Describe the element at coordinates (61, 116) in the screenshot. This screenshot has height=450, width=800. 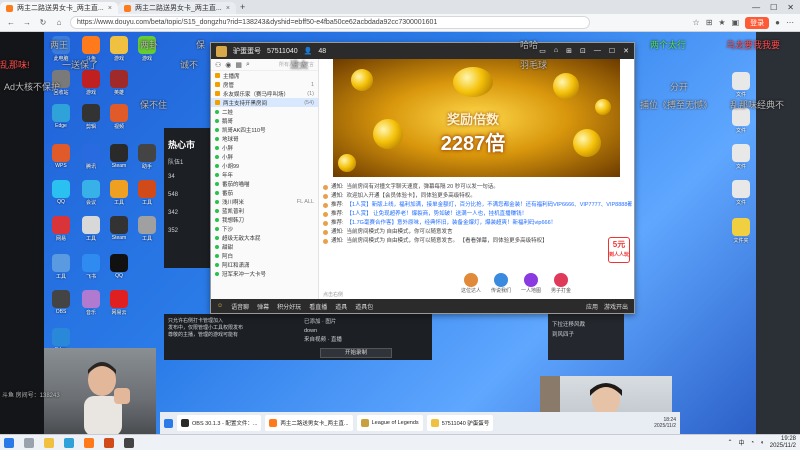
I see `desktop-icon: Edge` at that location.